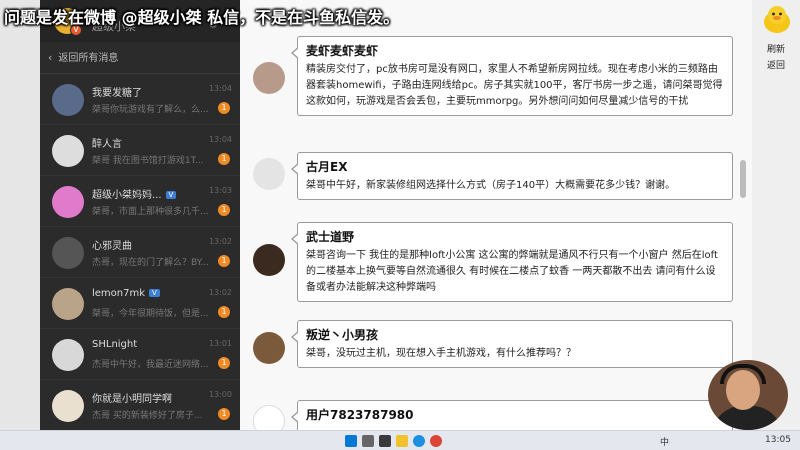 The height and width of the screenshot is (450, 800). What do you see at coordinates (436, 441) in the screenshot?
I see `chrome-icon` at bounding box center [436, 441].